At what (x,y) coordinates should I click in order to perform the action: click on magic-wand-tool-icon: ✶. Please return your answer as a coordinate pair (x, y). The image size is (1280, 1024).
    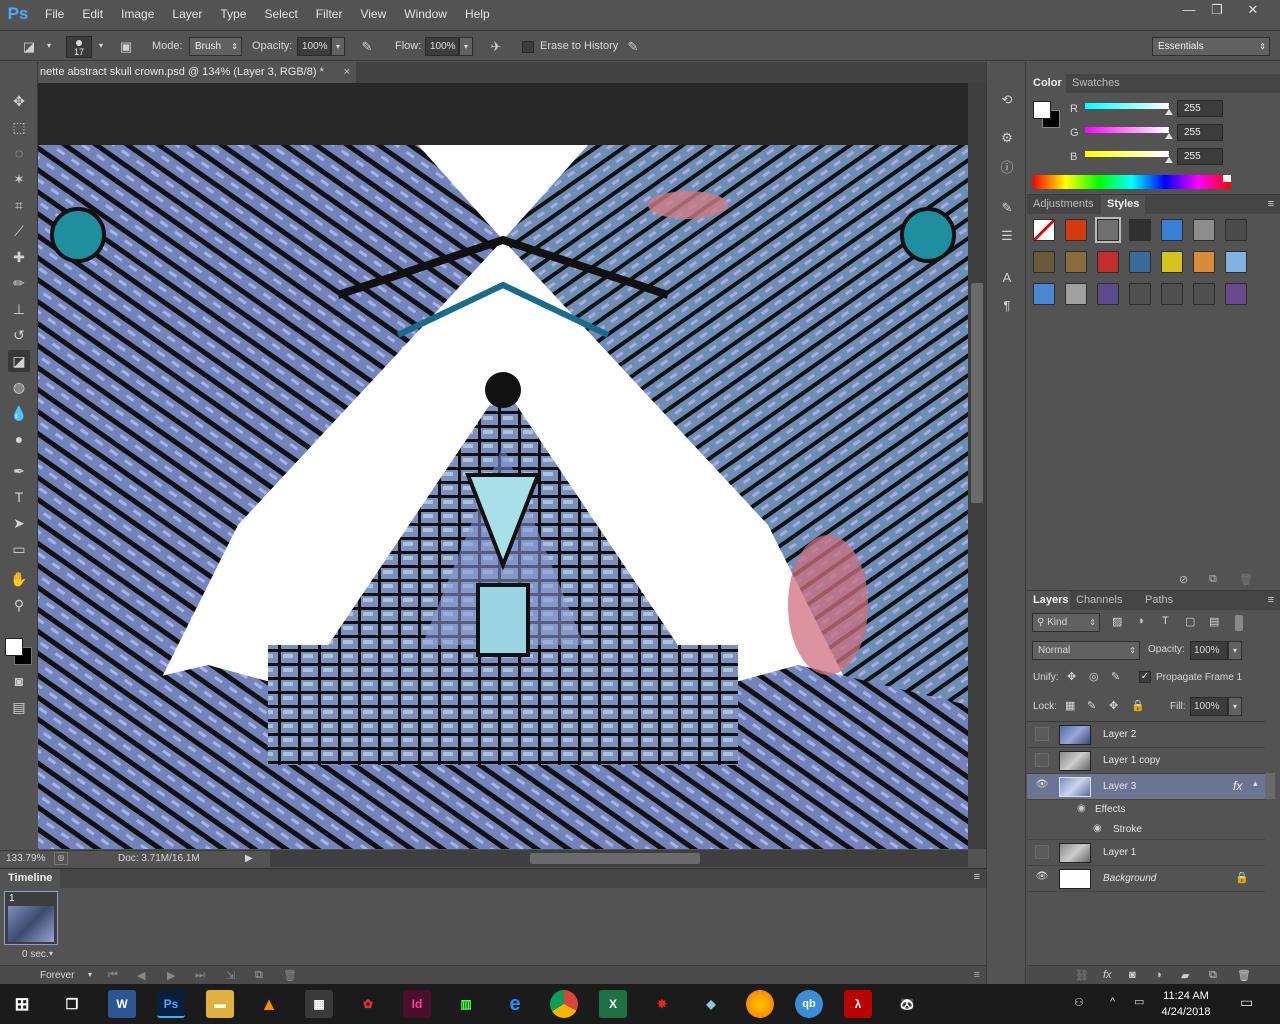
    Looking at the image, I should click on (19, 179).